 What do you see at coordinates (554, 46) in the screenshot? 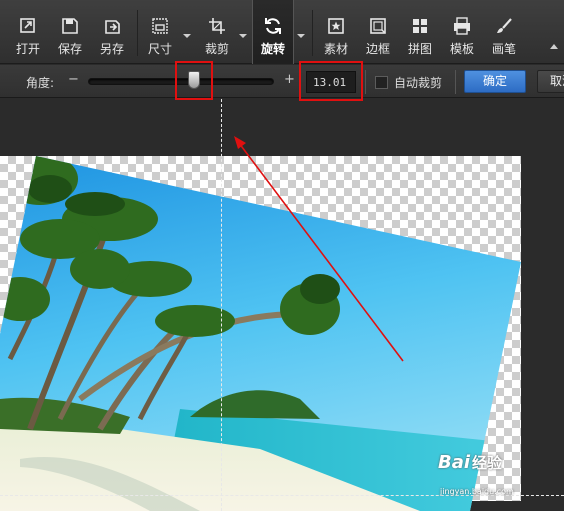
I see `toolbar-more-icon` at bounding box center [554, 46].